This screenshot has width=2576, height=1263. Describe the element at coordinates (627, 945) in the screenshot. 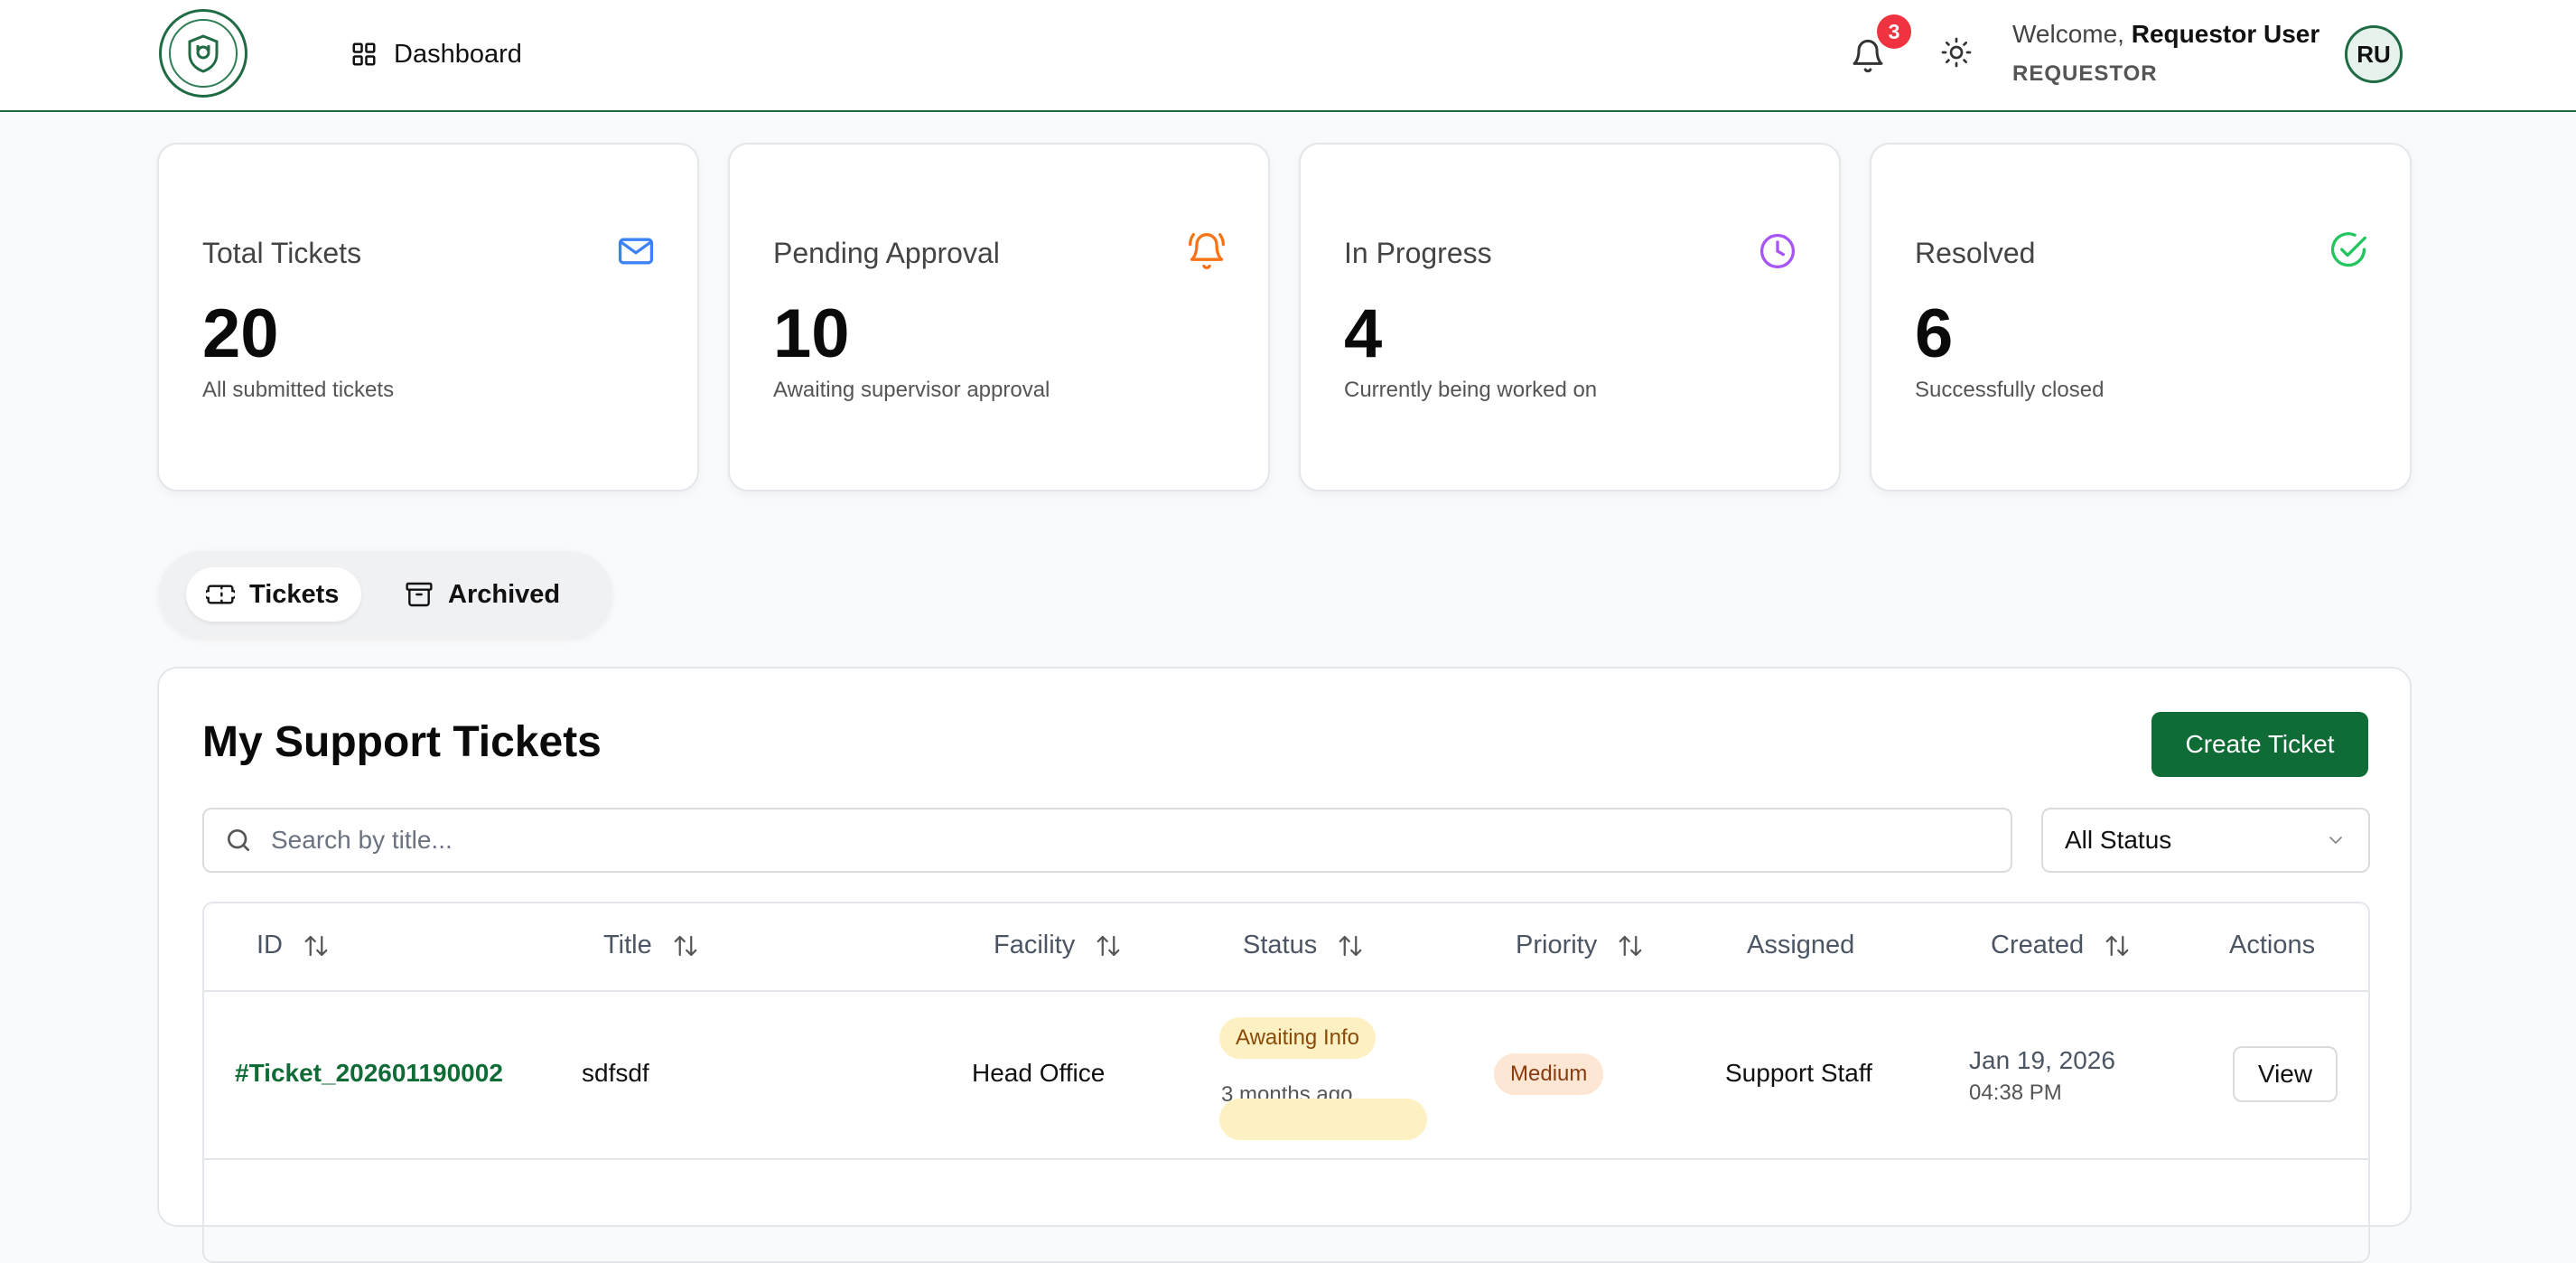

I see `column-label: Title` at that location.